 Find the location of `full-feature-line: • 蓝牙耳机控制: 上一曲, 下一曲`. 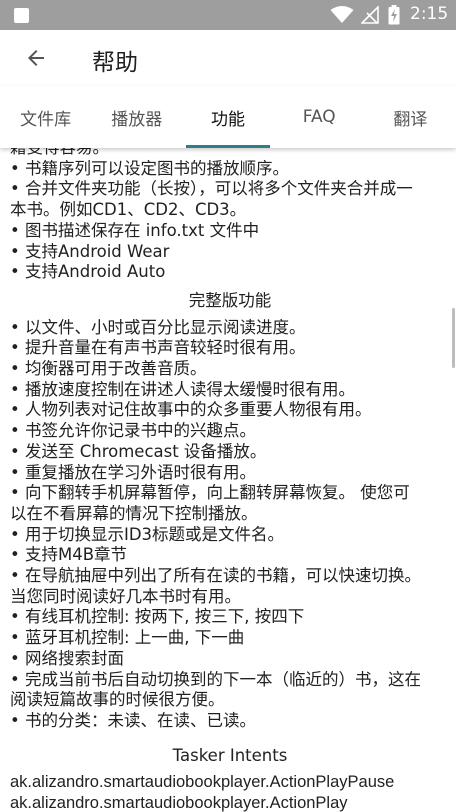

full-feature-line: • 蓝牙耳机控制: 上一曲, 下一曲 is located at coordinates (127, 638).